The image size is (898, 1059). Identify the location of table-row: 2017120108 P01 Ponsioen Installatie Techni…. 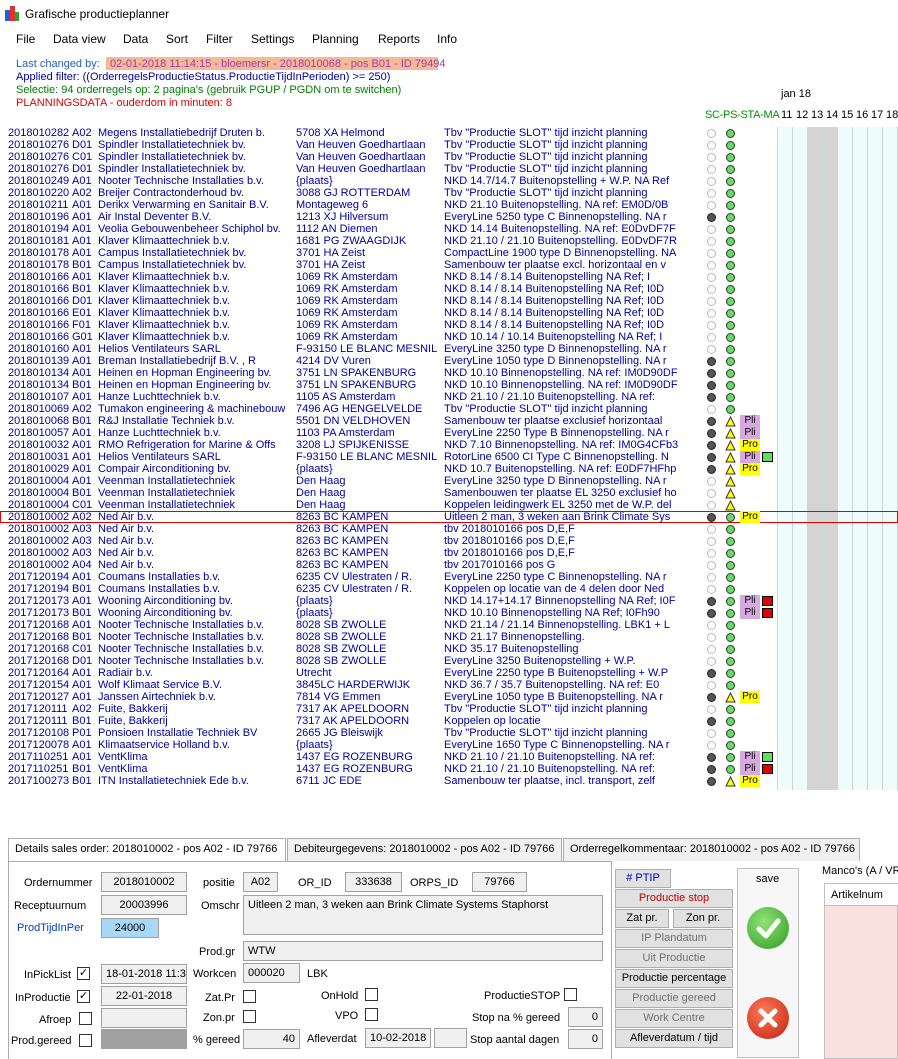
(449, 733).